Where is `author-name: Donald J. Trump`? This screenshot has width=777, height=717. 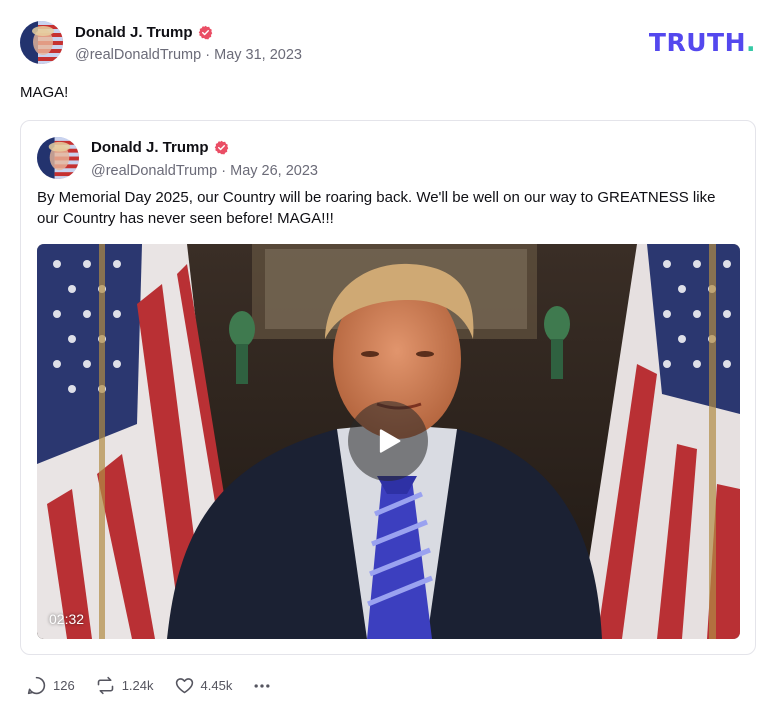
author-name: Donald J. Trump is located at coordinates (134, 32).